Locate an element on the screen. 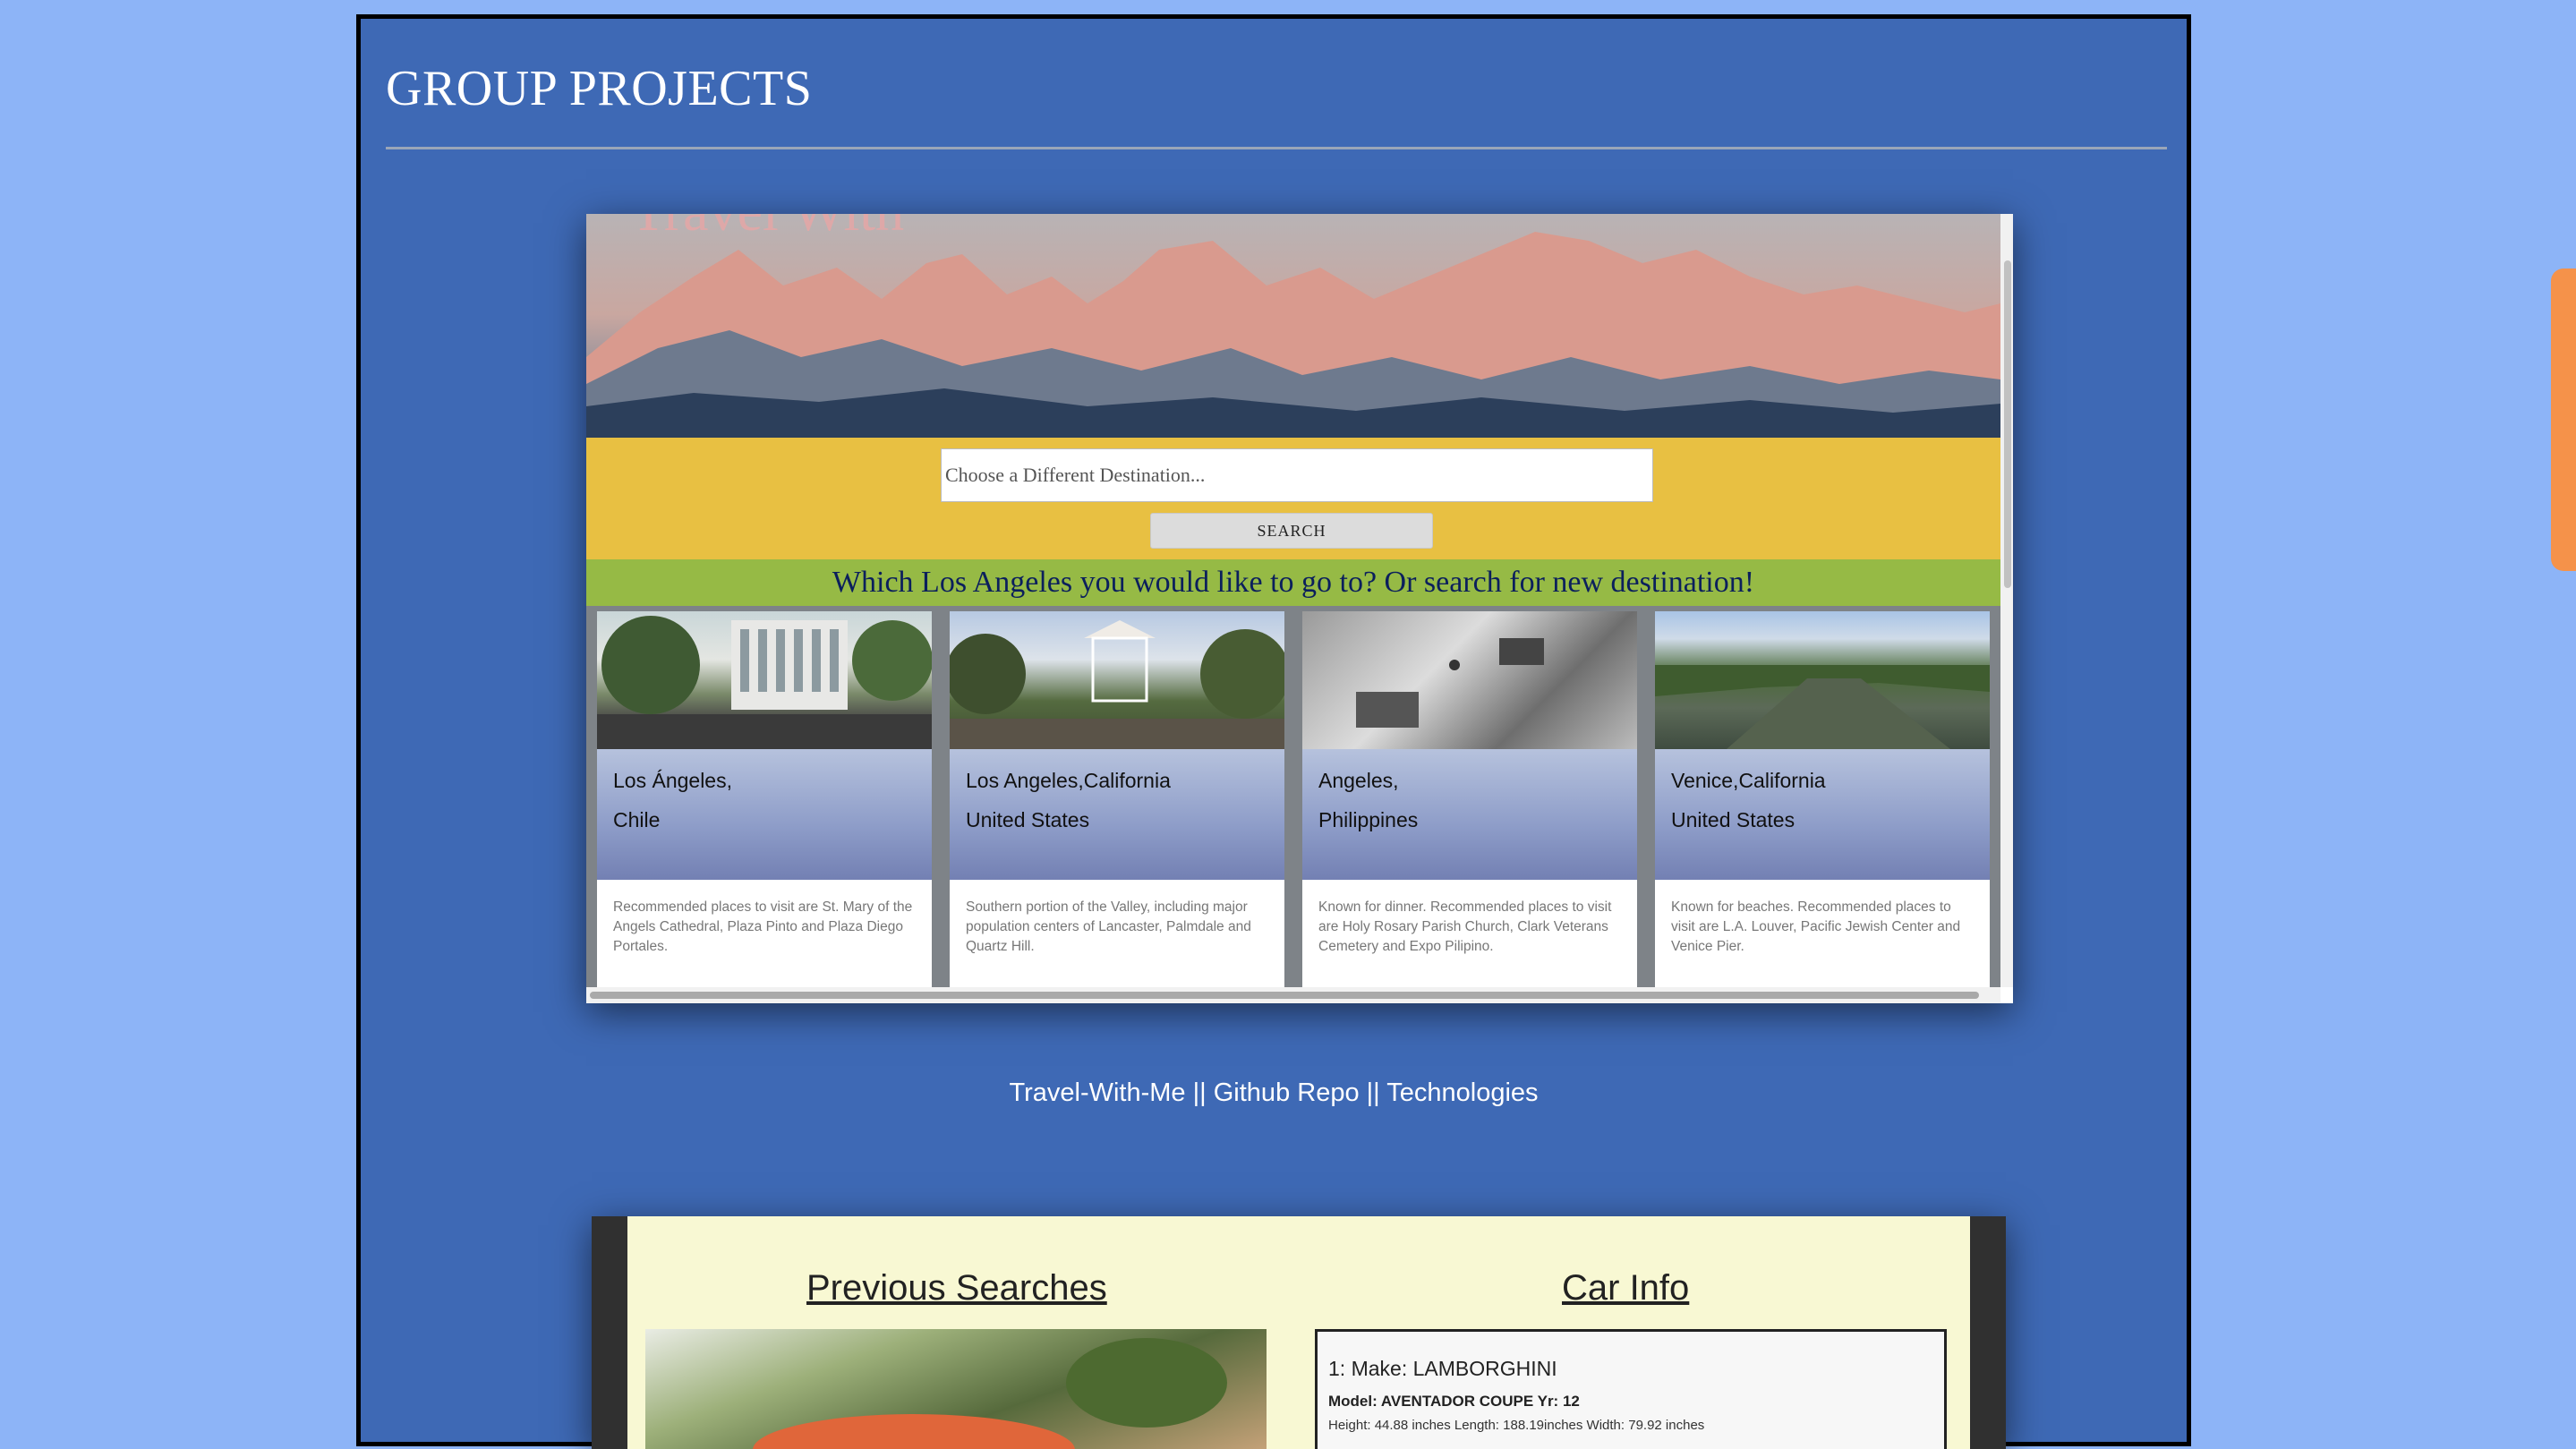  window-scrollbar-thumb is located at coordinates (2563, 419).